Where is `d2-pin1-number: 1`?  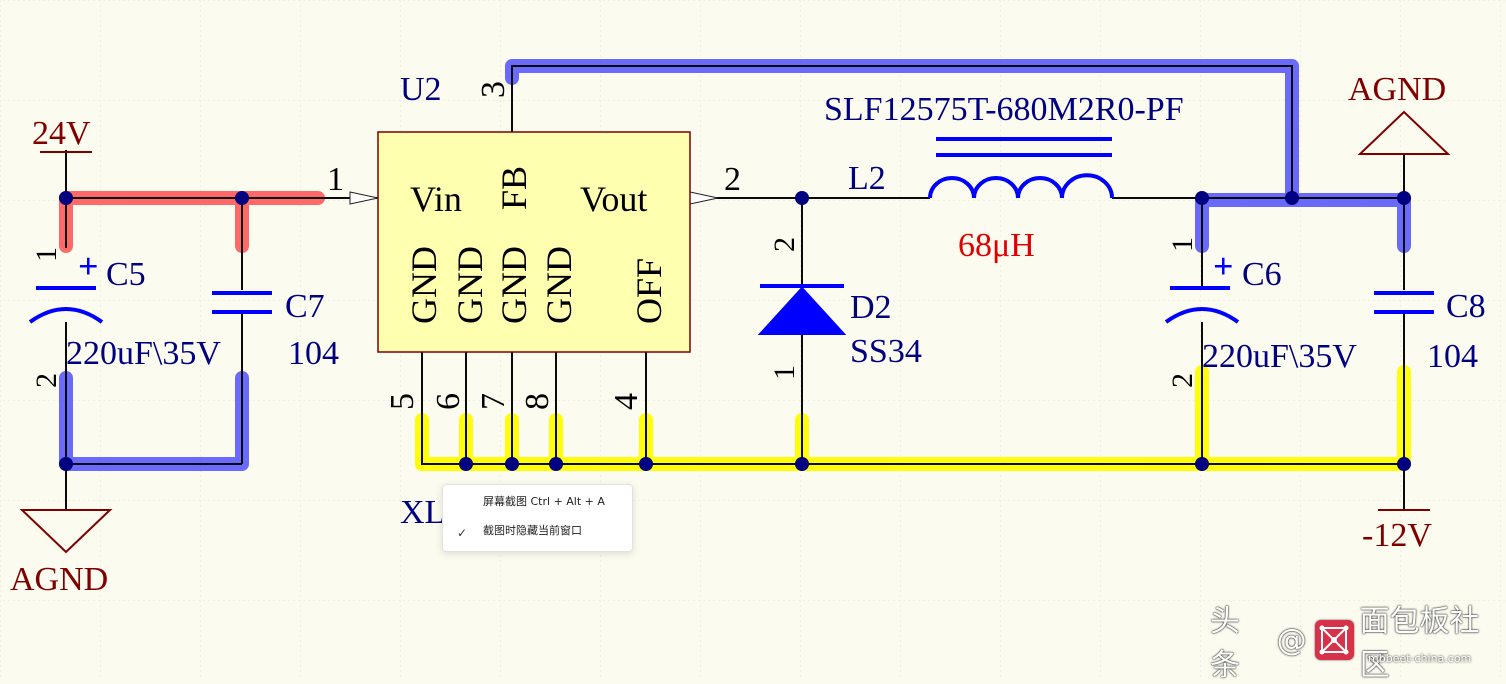 d2-pin1-number: 1 is located at coordinates (784, 372).